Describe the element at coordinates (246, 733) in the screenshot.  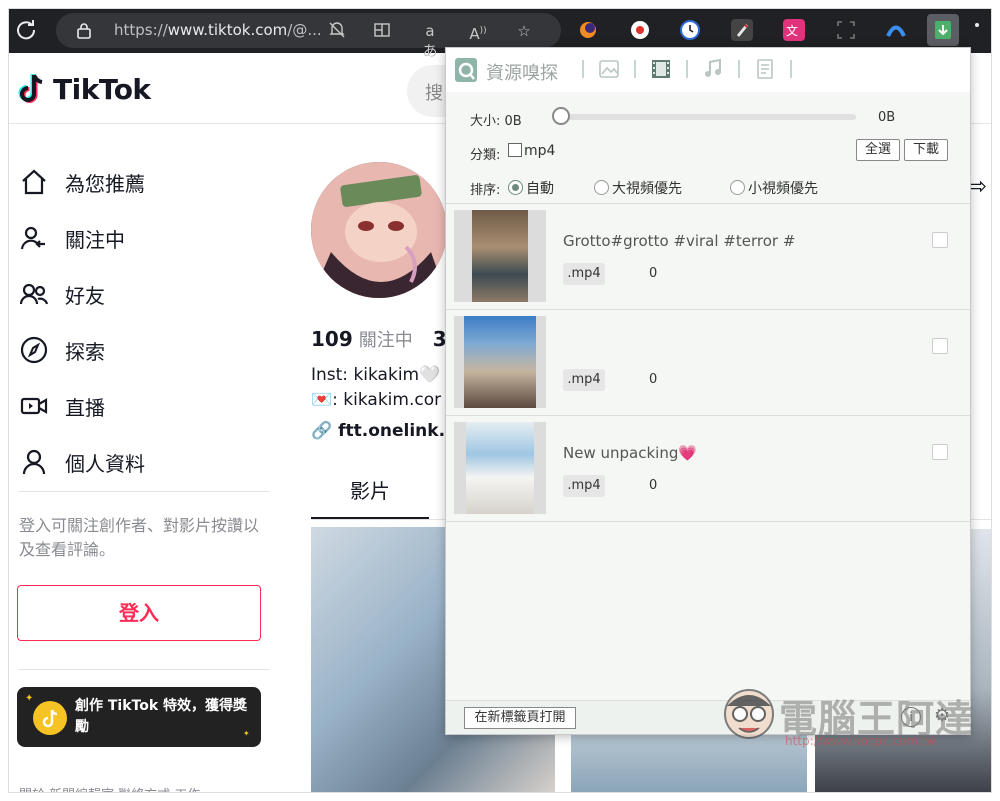
I see `sparkle-icon: ✦` at that location.